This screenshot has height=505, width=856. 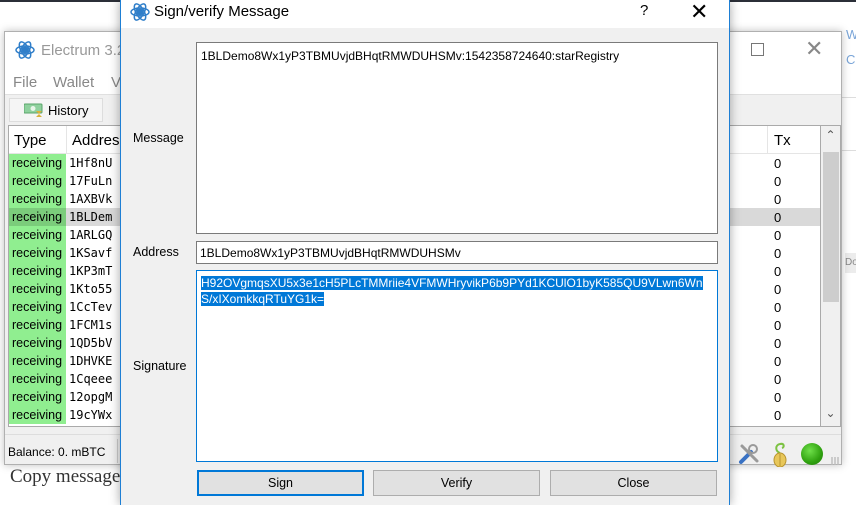 What do you see at coordinates (57, 452) in the screenshot?
I see `balance-label: Balance: 0. mBTC` at bounding box center [57, 452].